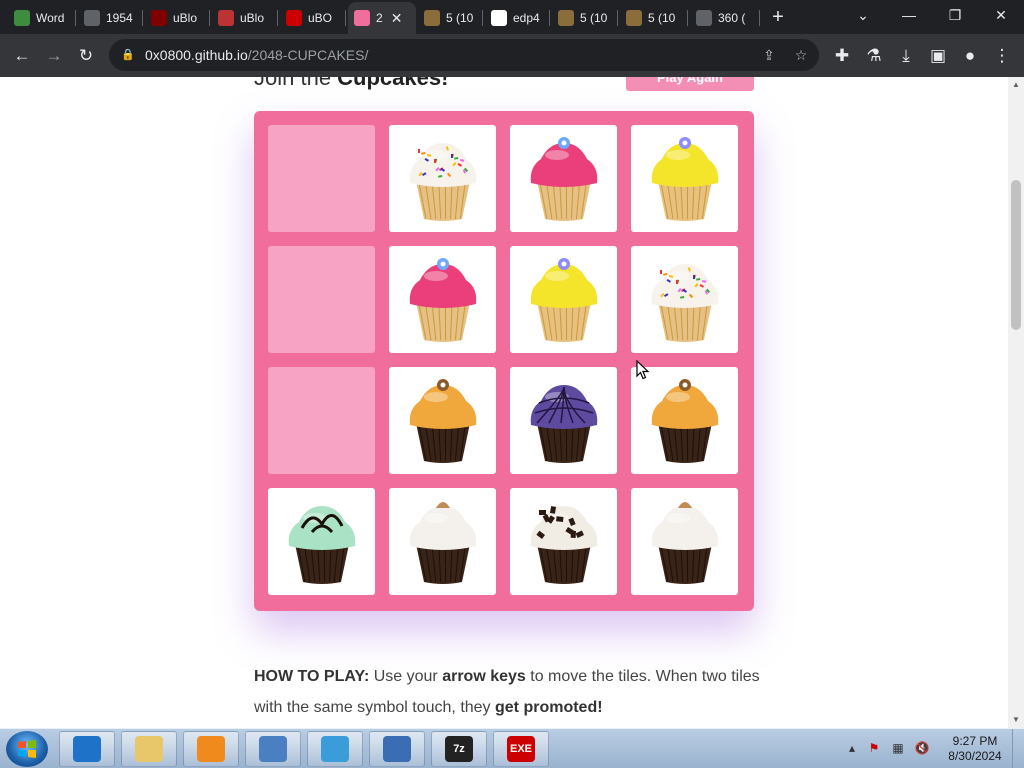  What do you see at coordinates (442, 181) in the screenshot?
I see `sprinkle-white-cupcake-icon` at bounding box center [442, 181].